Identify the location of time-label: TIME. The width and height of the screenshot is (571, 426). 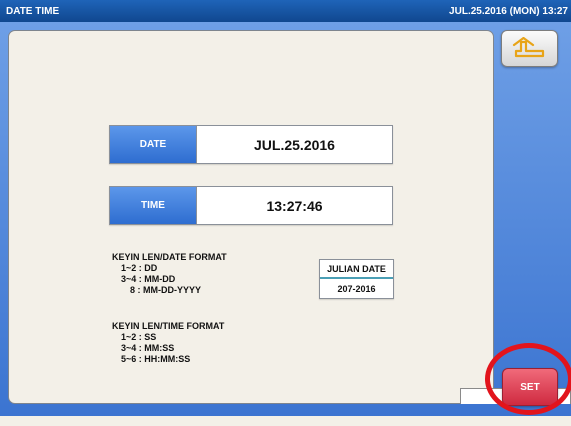
(153, 205).